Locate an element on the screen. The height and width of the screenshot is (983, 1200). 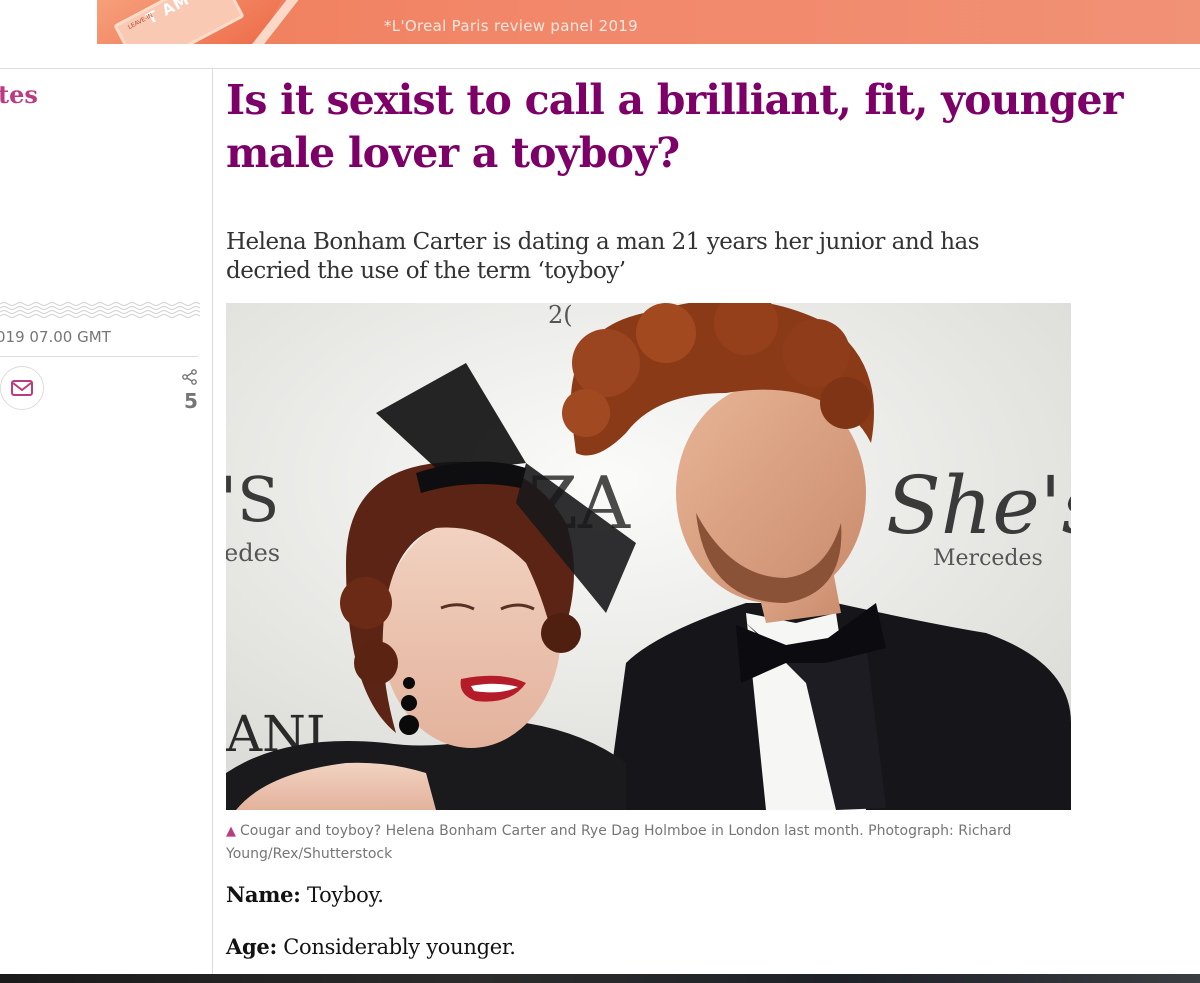
article-paragraph: Name: Toyboy. is located at coordinates (305, 894).